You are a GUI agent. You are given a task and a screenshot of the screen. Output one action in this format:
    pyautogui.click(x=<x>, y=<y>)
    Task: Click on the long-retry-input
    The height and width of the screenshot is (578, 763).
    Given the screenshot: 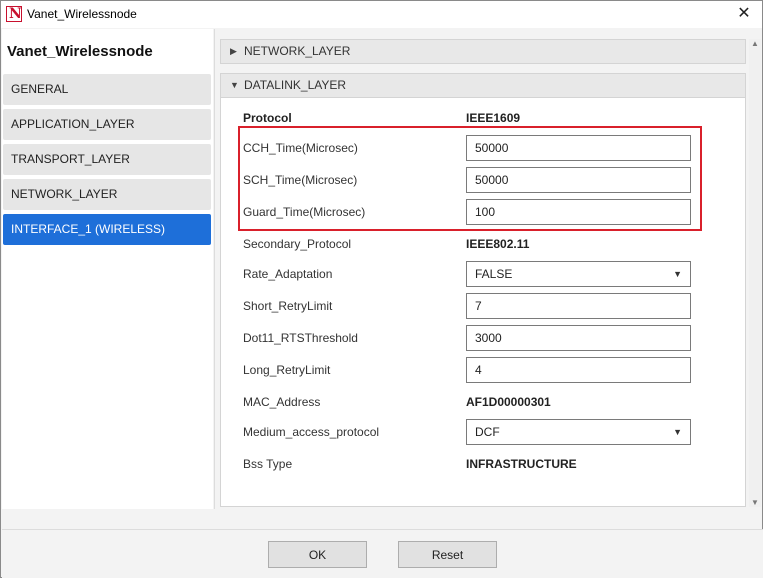 What is the action you would take?
    pyautogui.click(x=578, y=370)
    